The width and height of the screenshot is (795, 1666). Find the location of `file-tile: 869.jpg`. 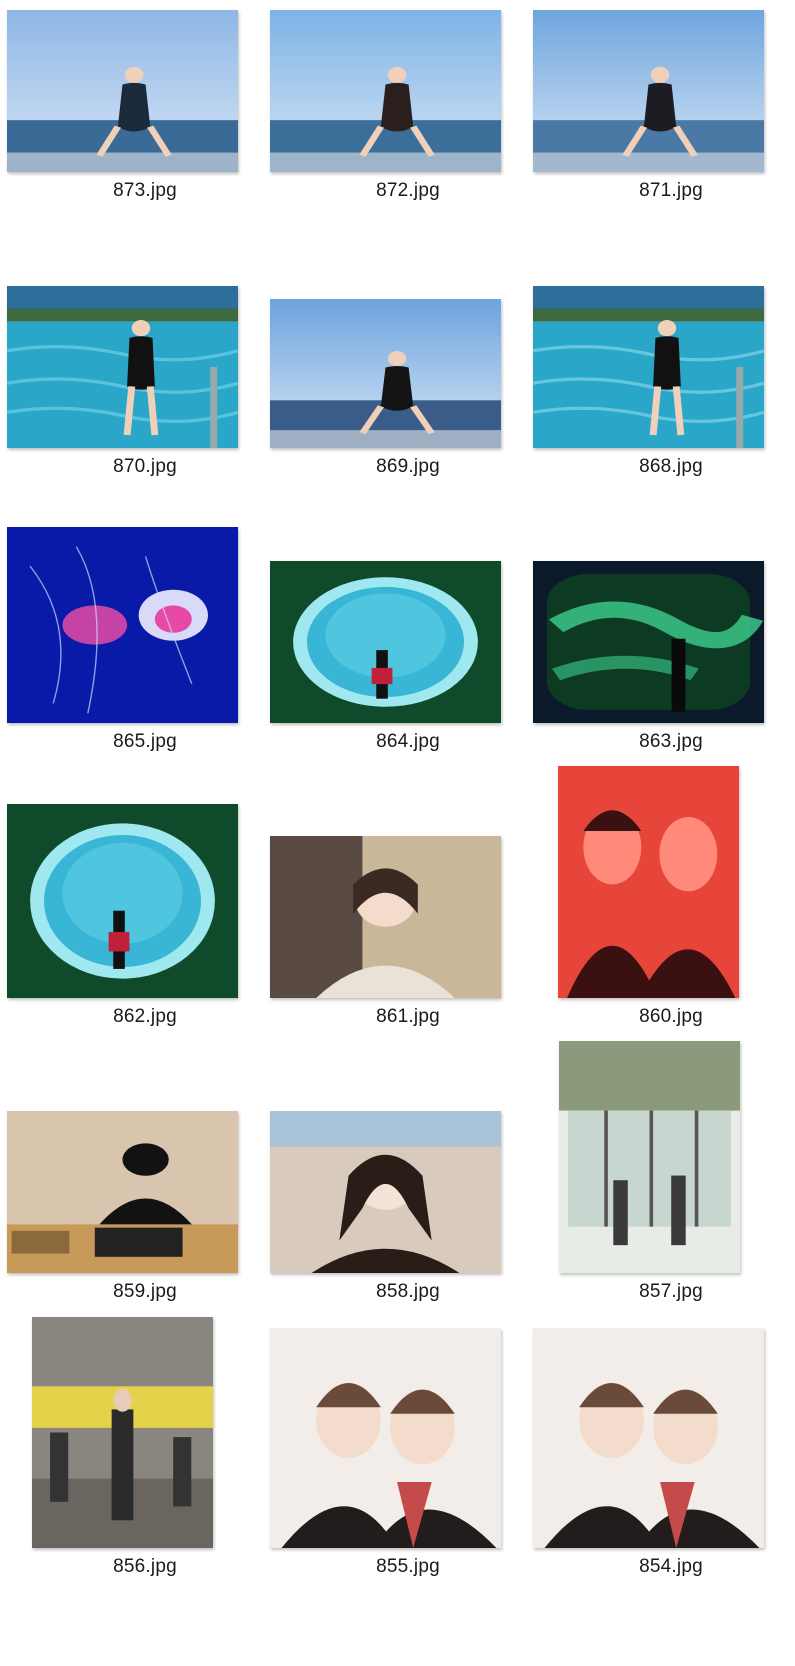

file-tile: 869.jpg is located at coordinates (408, 421).